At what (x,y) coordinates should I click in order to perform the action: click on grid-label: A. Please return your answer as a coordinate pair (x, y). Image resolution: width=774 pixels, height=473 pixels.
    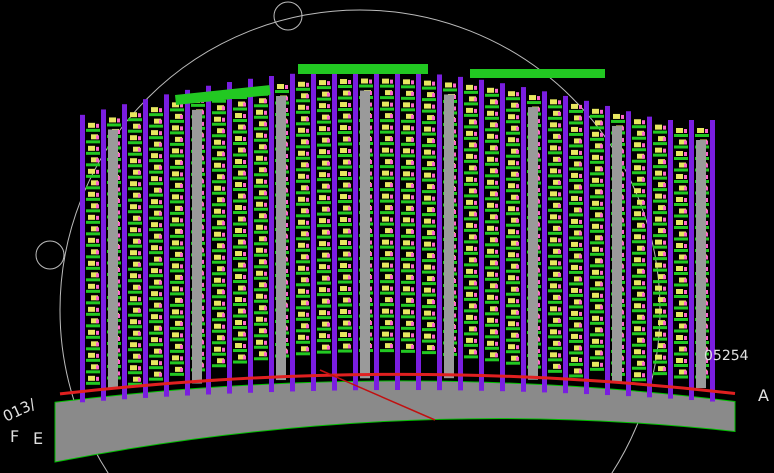
    Looking at the image, I should click on (763, 395).